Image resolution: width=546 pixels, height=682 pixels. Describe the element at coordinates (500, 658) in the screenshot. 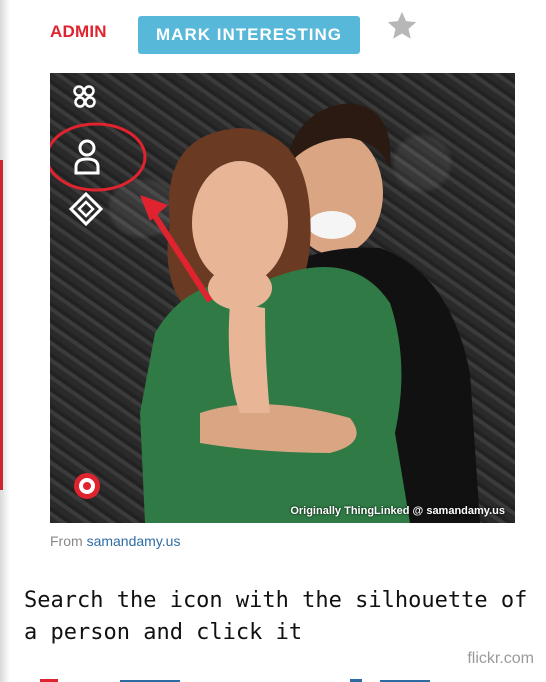

I see `flickr-watermark: flickr.com` at that location.